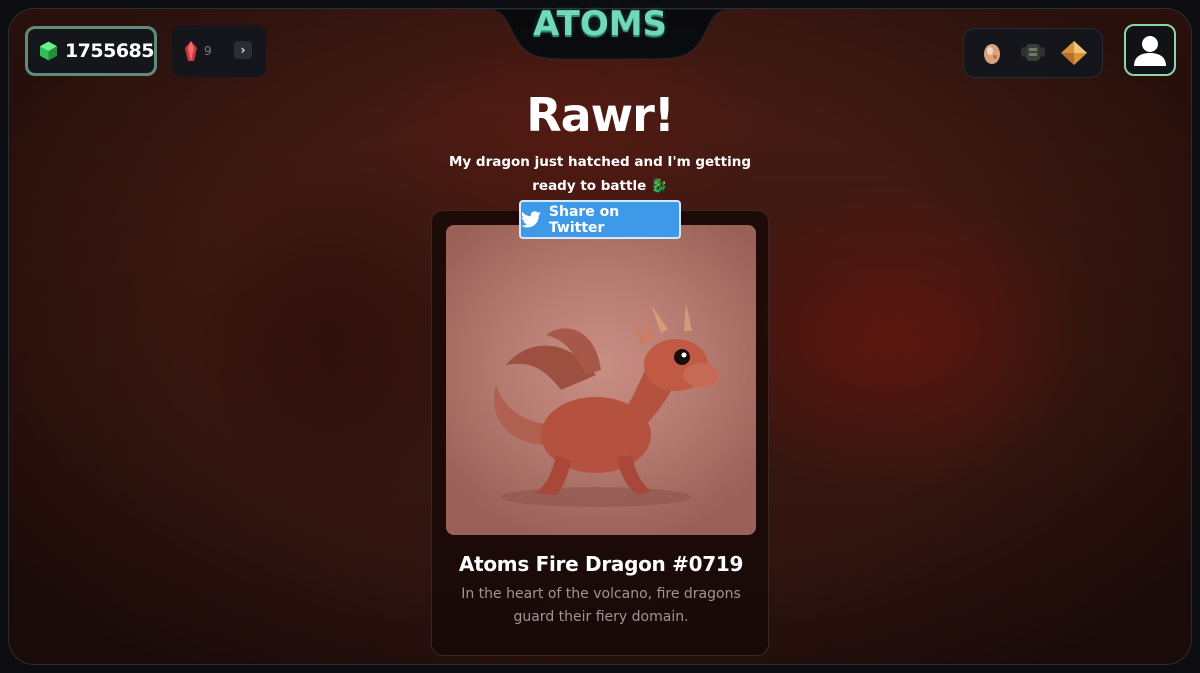 The image size is (1200, 673). What do you see at coordinates (208, 51) in the screenshot?
I see `crystal-count: 9` at bounding box center [208, 51].